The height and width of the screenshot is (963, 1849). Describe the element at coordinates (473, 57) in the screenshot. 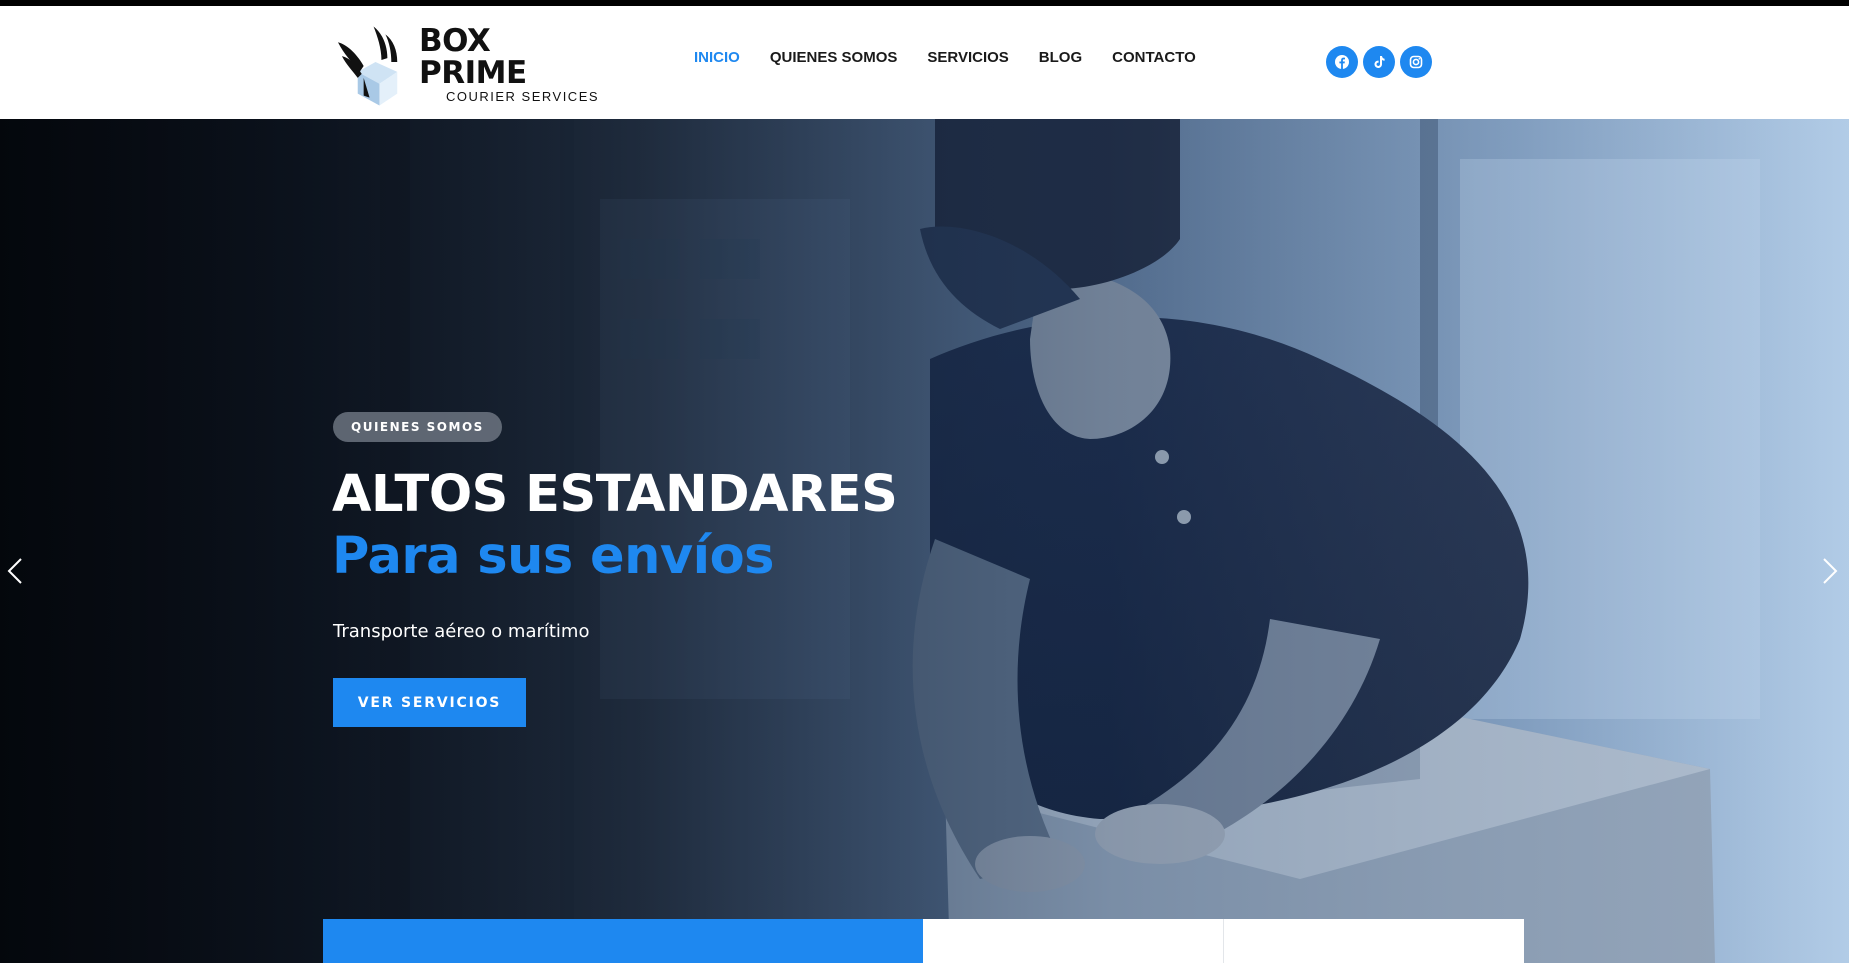

I see `brand-name: BOX PRIME` at that location.